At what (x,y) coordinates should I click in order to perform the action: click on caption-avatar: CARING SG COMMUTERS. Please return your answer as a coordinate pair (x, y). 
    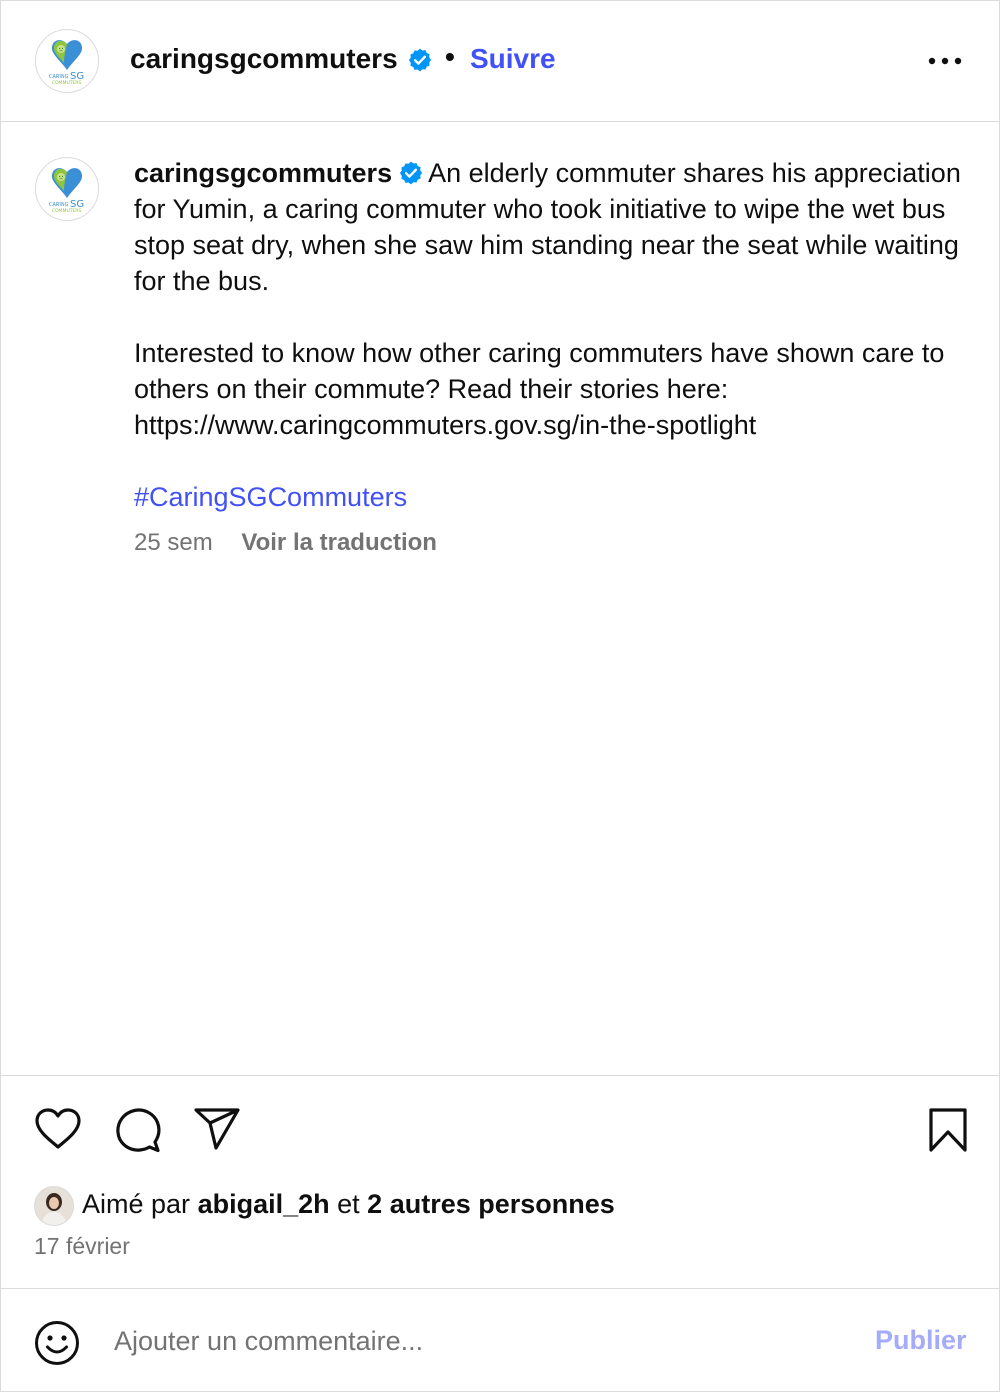
    Looking at the image, I should click on (67, 189).